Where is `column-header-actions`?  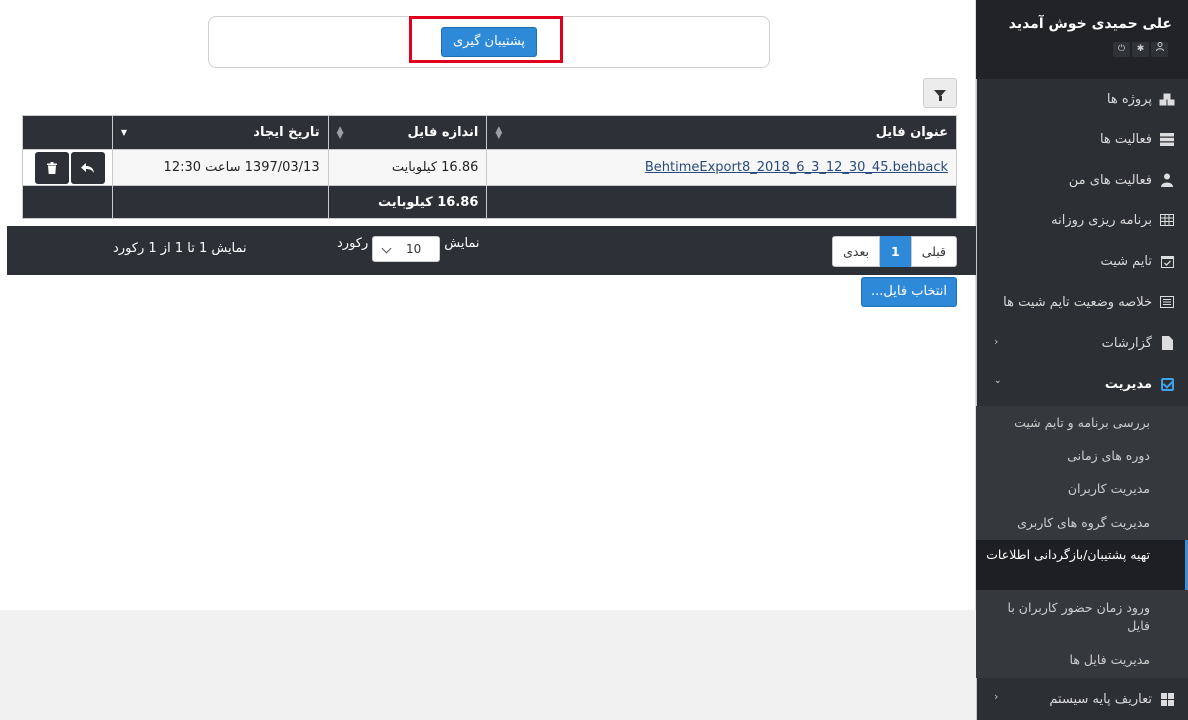
column-header-actions is located at coordinates (67, 132).